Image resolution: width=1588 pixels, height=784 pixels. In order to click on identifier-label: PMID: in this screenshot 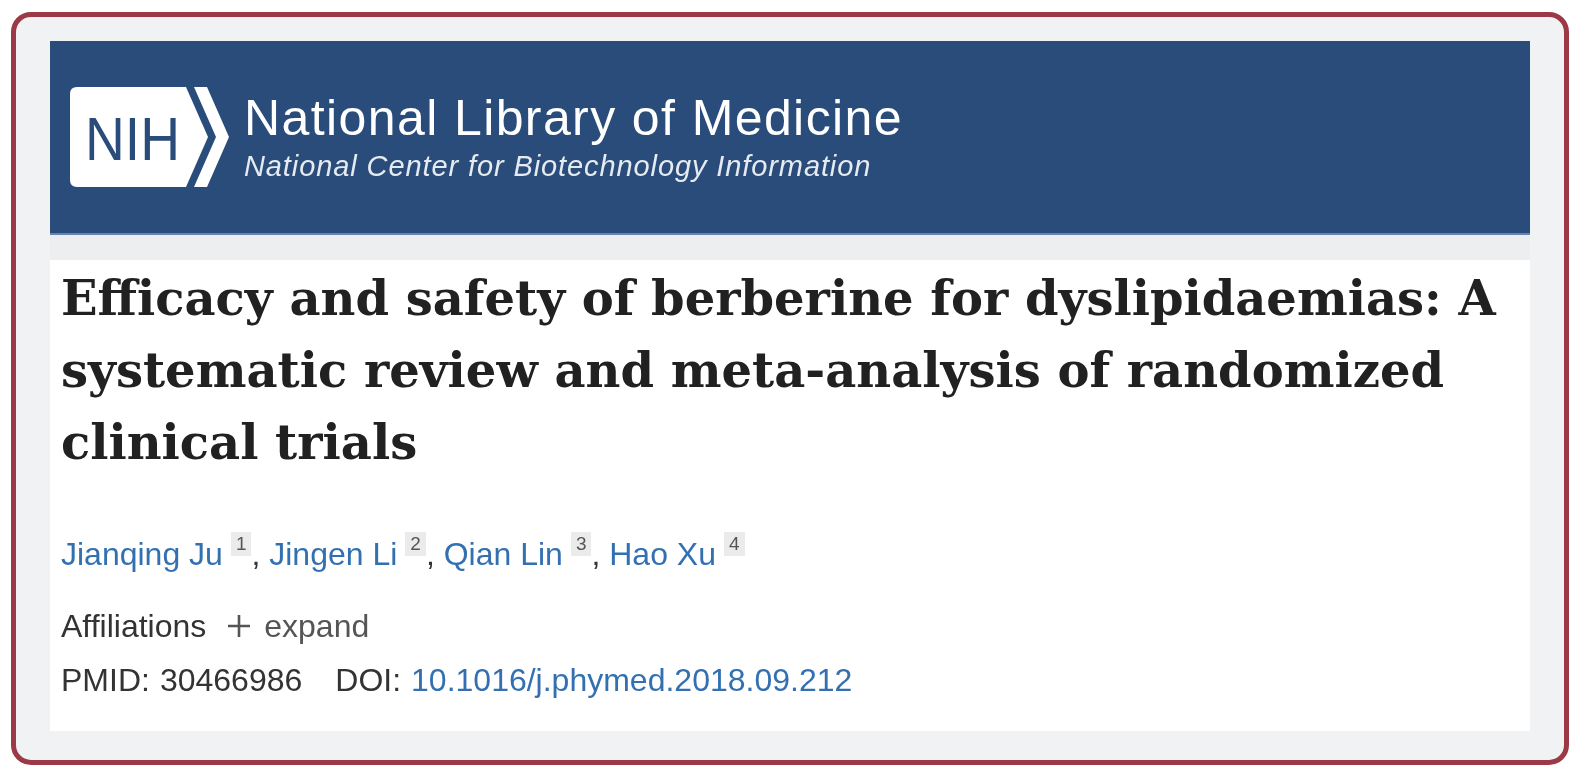, I will do `click(105, 680)`.